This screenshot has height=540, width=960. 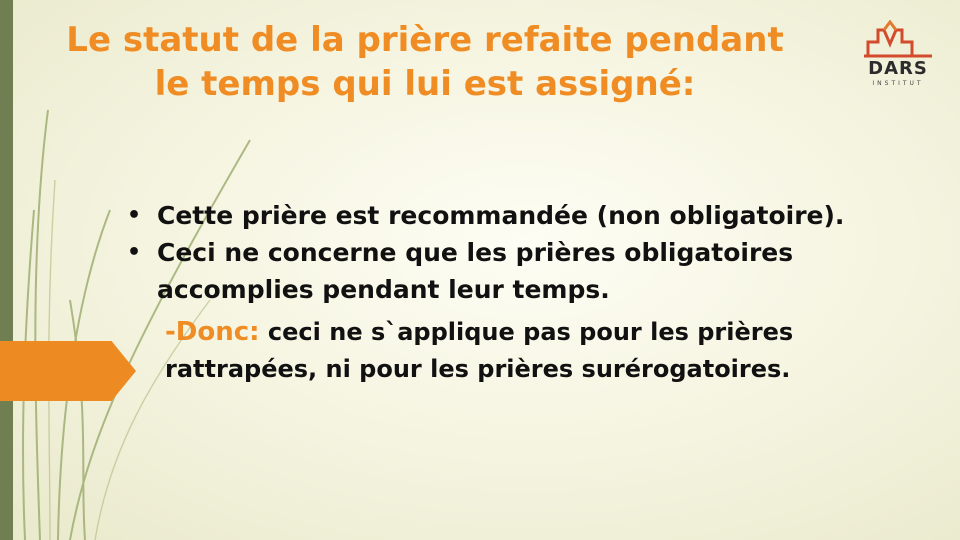 I want to click on dars-logo: DARS INSTITUT, so click(x=900, y=54).